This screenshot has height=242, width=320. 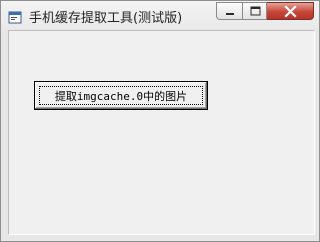 I want to click on extract-button-label: 提取imgcache.0中的图片, so click(x=121, y=96).